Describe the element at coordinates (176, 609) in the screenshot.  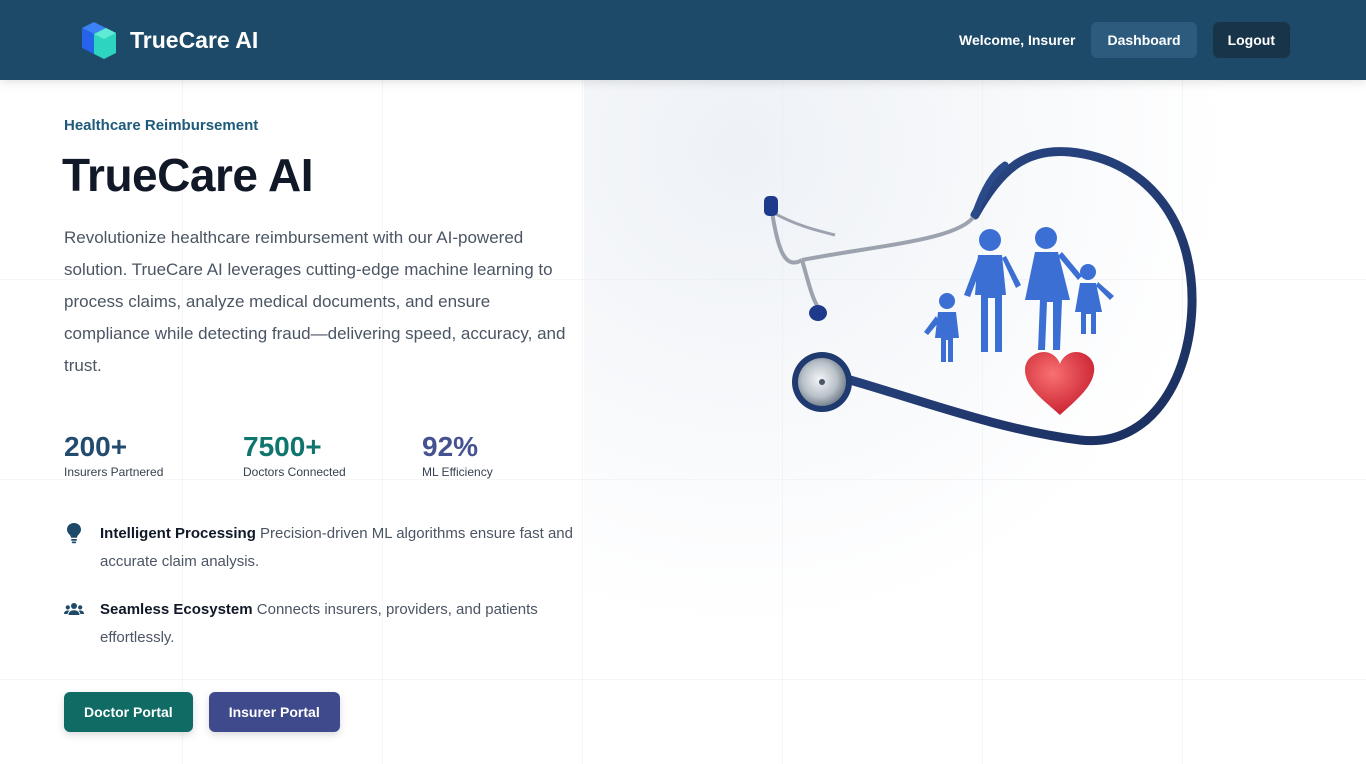
I see `feature-title: Seamless Ecosystem` at that location.